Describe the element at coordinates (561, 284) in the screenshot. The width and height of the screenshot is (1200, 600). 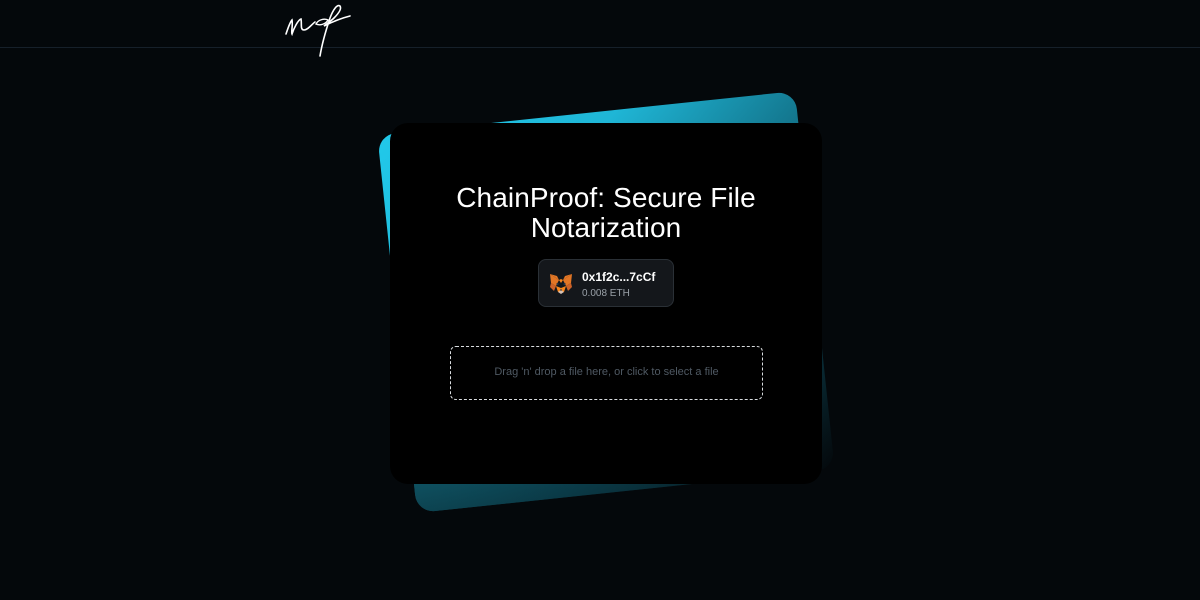
I see `metamask-fox-icon` at that location.